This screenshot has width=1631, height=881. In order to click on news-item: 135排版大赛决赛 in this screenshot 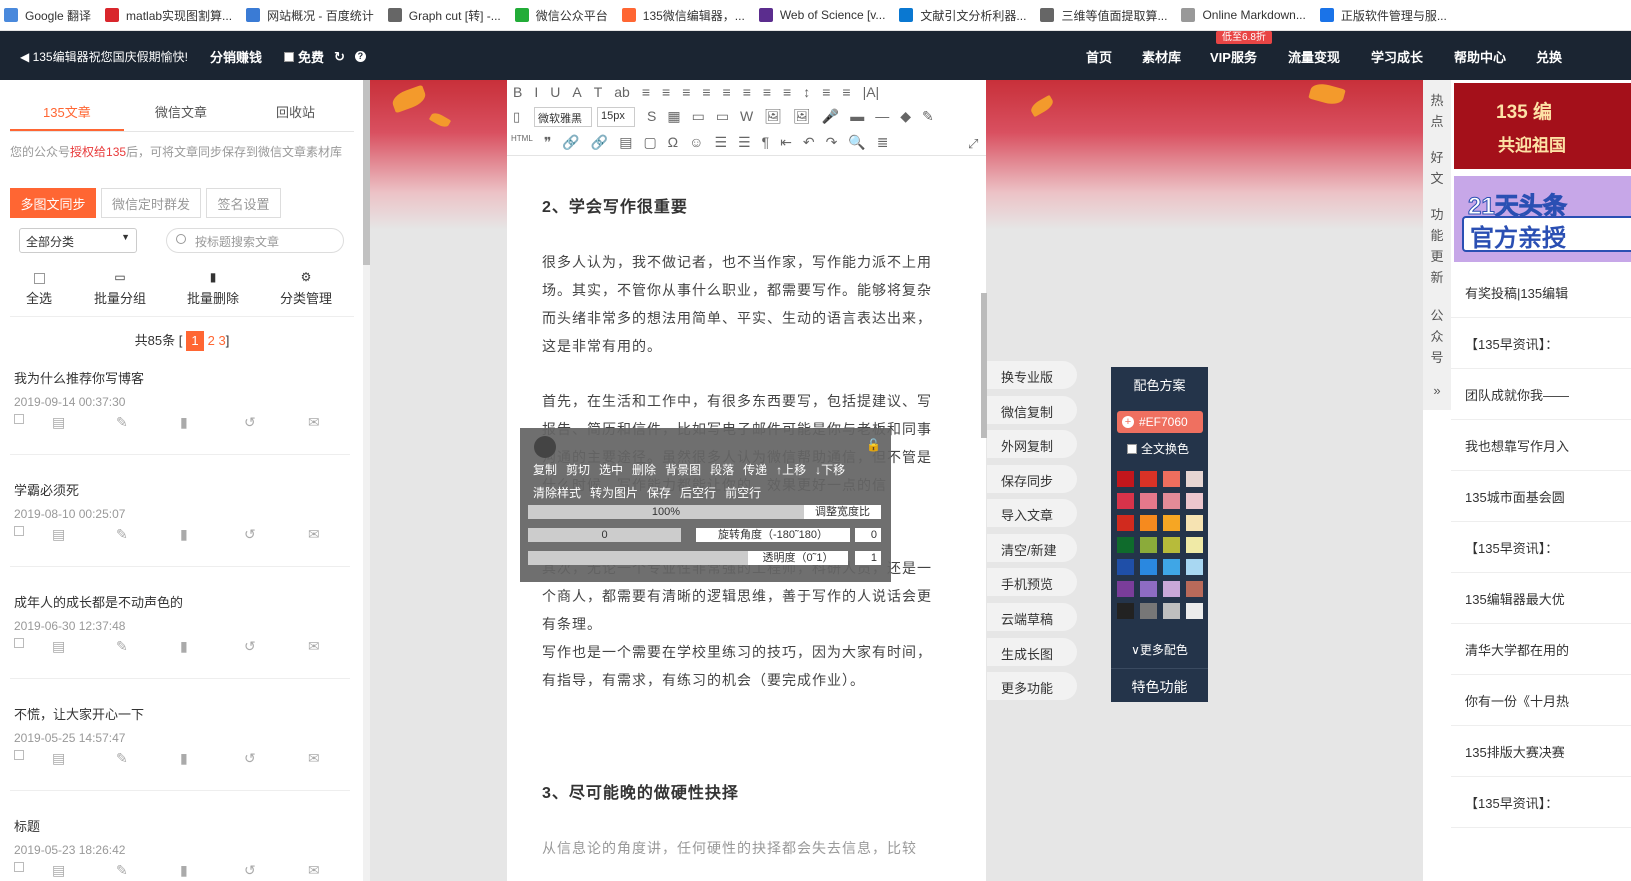, I will do `click(1515, 751)`.